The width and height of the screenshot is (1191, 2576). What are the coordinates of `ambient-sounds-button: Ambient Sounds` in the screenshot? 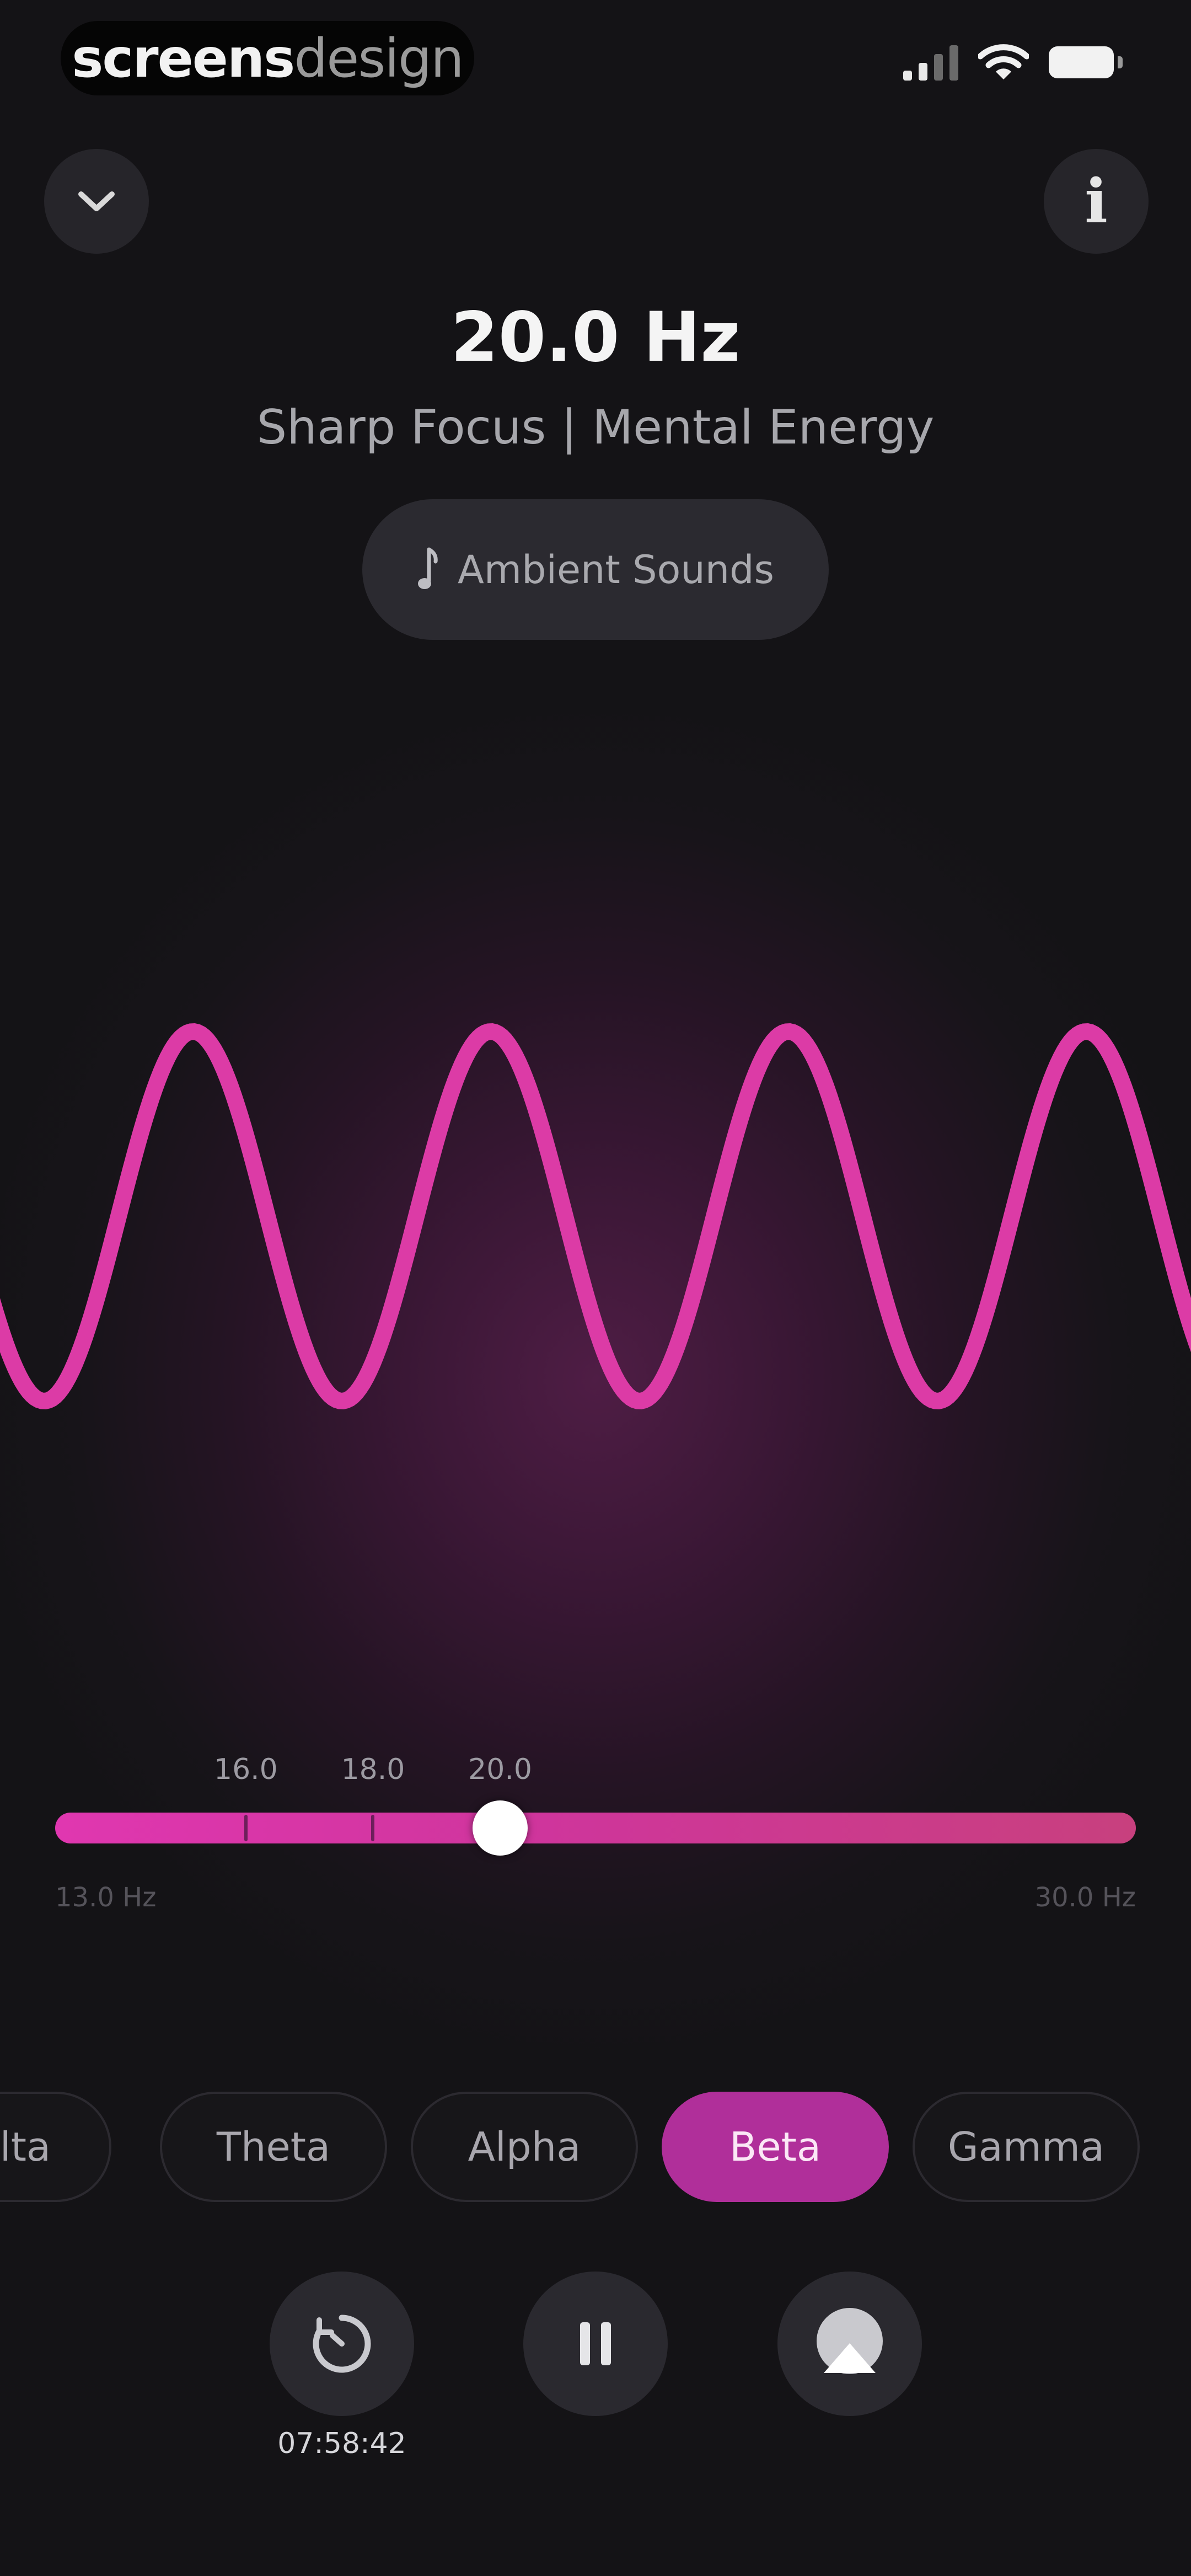 It's located at (595, 569).